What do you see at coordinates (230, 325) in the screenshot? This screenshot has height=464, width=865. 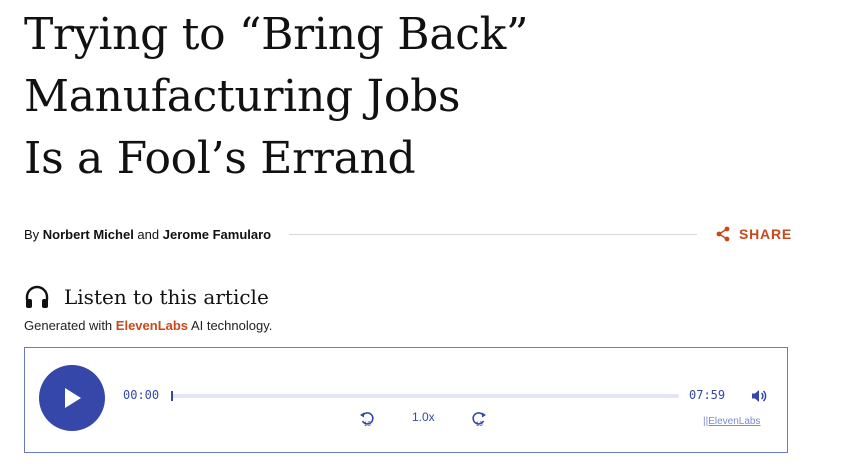 I see `generated-suffix: AI technology.` at bounding box center [230, 325].